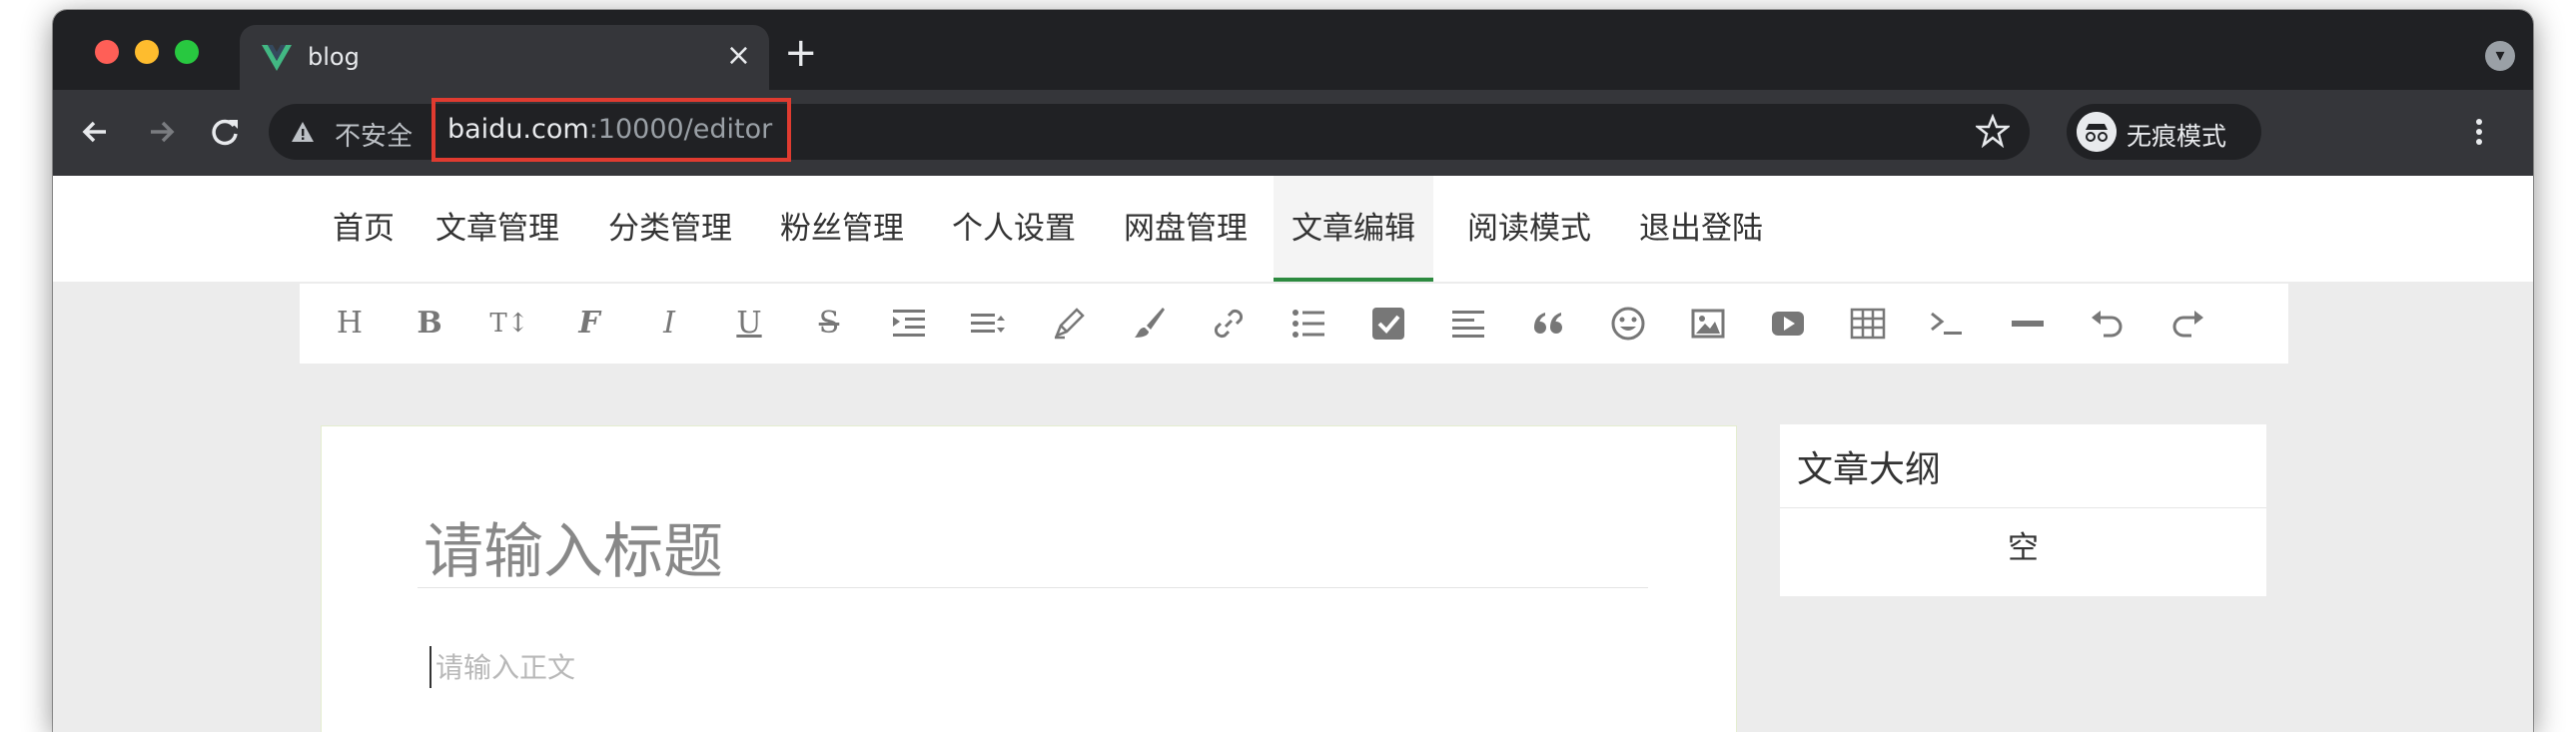  I want to click on checkbox-icon, so click(1388, 324).